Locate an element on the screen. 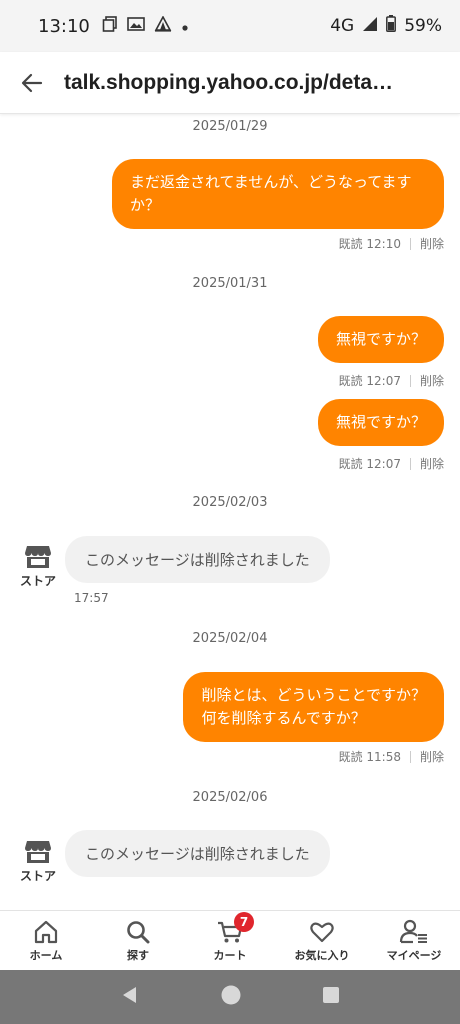 This screenshot has width=460, height=1024. message-meta: 既読 12:10 削除 is located at coordinates (391, 243).